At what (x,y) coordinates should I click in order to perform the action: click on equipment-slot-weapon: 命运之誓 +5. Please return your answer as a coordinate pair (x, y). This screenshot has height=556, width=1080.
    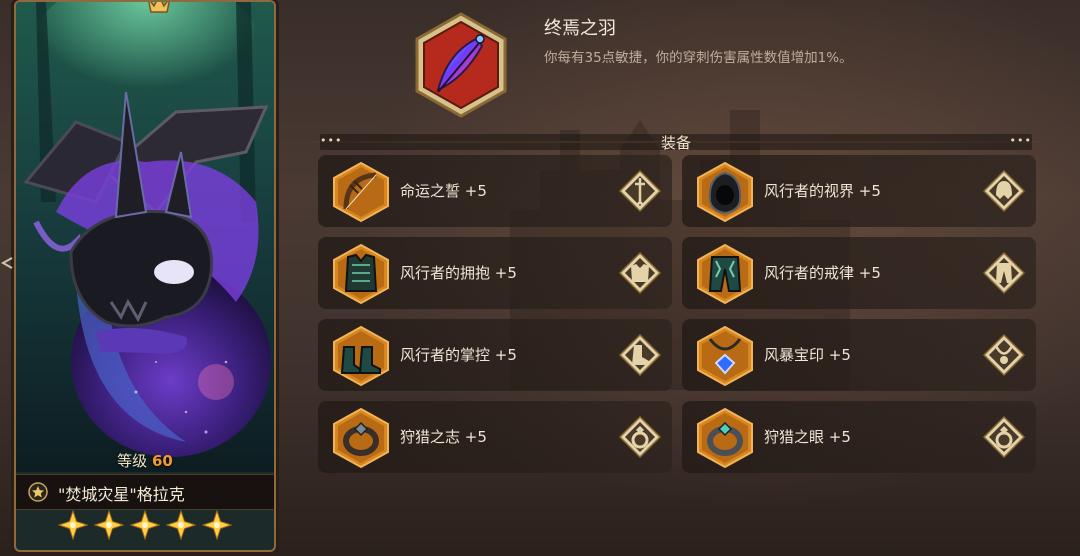
    Looking at the image, I should click on (495, 191).